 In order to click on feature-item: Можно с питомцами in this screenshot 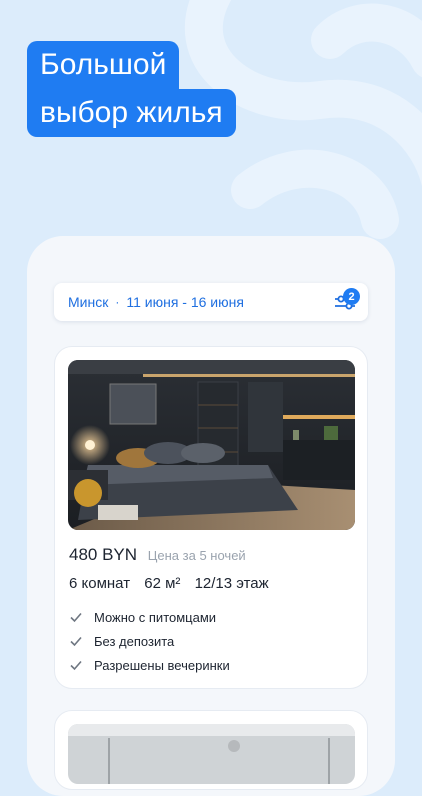, I will do `click(149, 617)`.